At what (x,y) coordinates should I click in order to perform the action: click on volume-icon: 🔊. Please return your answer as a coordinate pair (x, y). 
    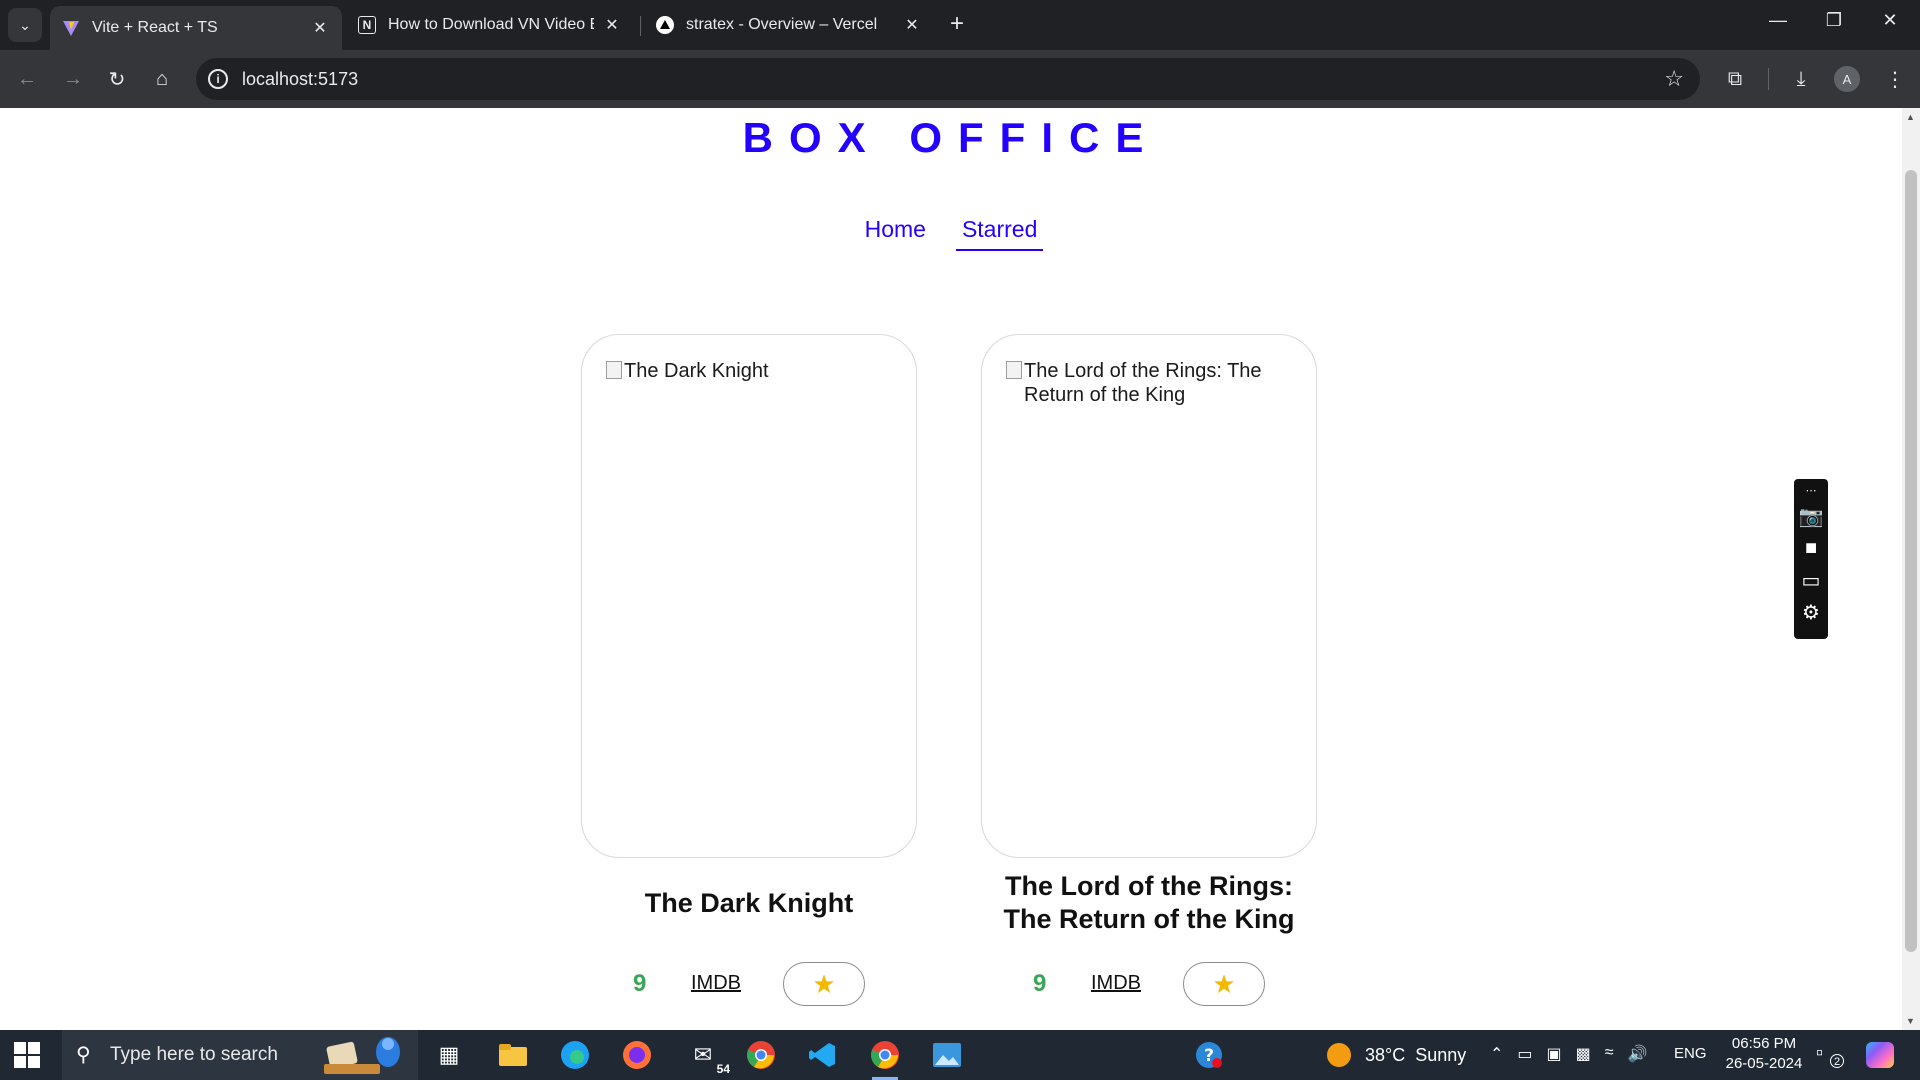
    Looking at the image, I should click on (1638, 1054).